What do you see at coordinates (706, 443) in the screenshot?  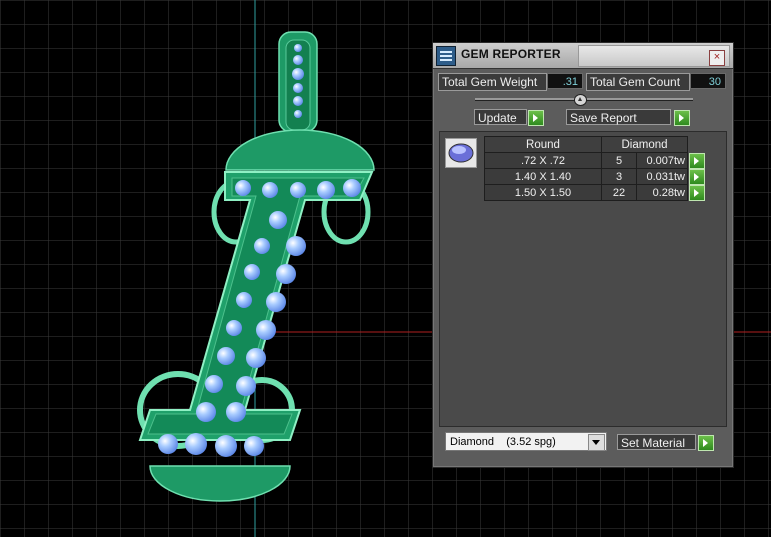 I see `set-material-go-icon` at bounding box center [706, 443].